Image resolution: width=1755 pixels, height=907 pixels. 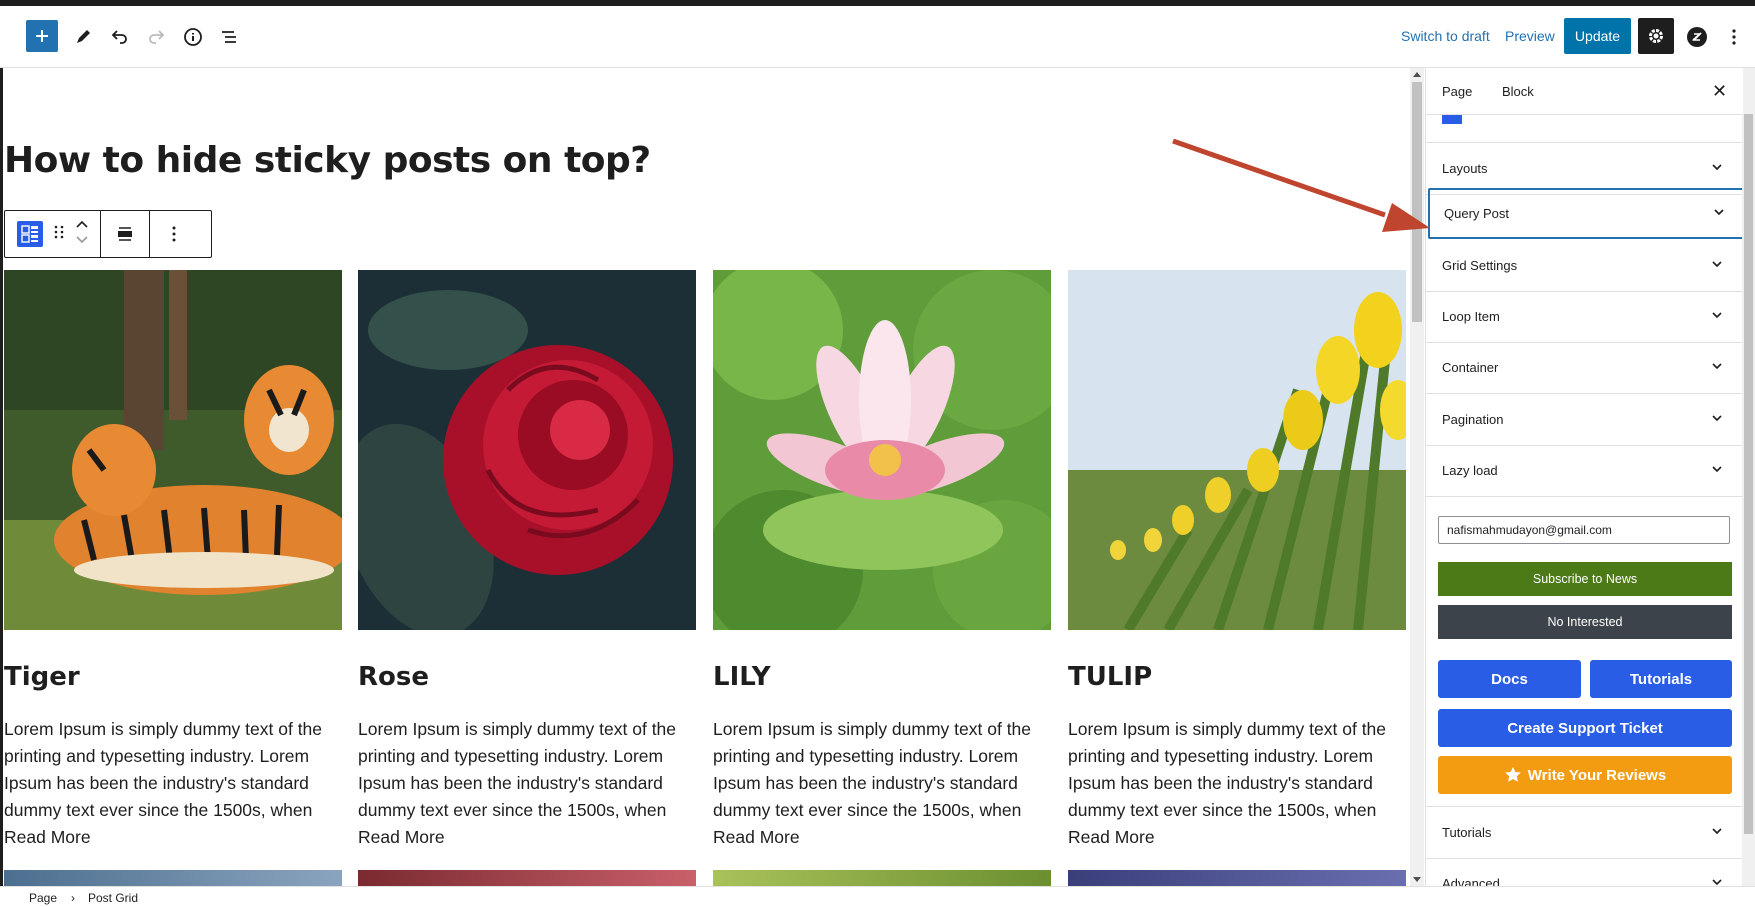 I want to click on canvas-left-border, so click(x=1, y=477).